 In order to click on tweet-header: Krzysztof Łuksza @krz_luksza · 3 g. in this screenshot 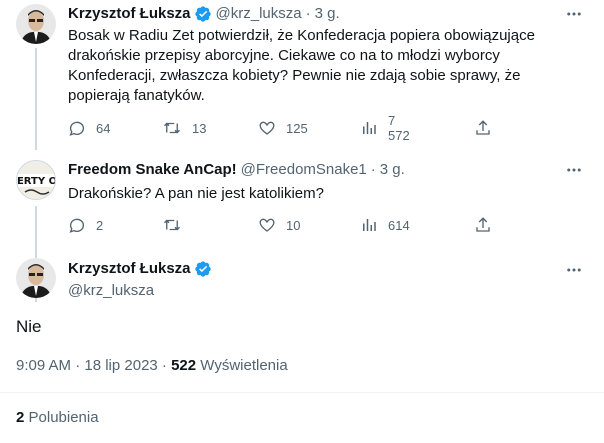, I will do `click(204, 14)`.